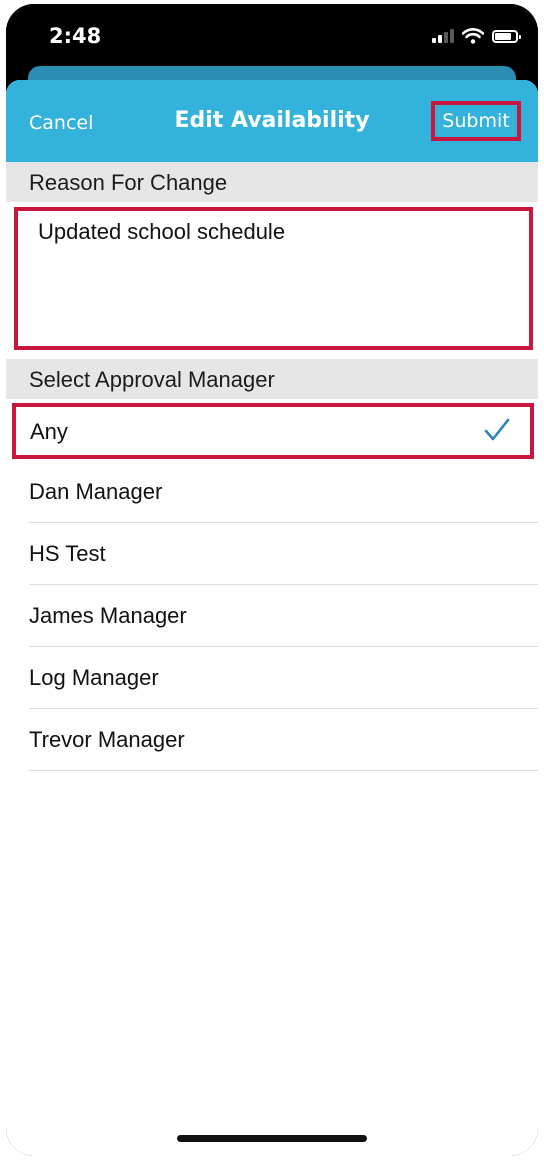 Image resolution: width=544 pixels, height=1164 pixels. What do you see at coordinates (162, 231) in the screenshot?
I see `reason-text-value: Updated school schedule` at bounding box center [162, 231].